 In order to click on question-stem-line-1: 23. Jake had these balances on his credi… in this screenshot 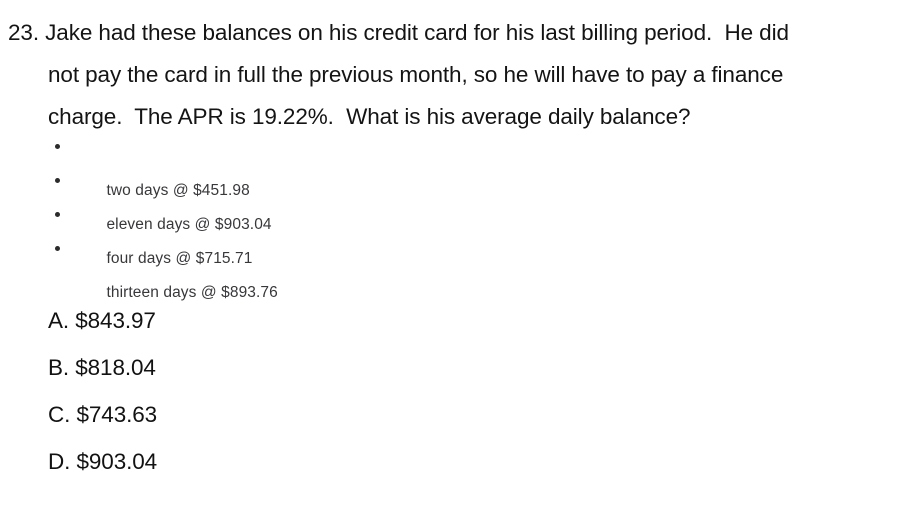, I will do `click(398, 32)`.